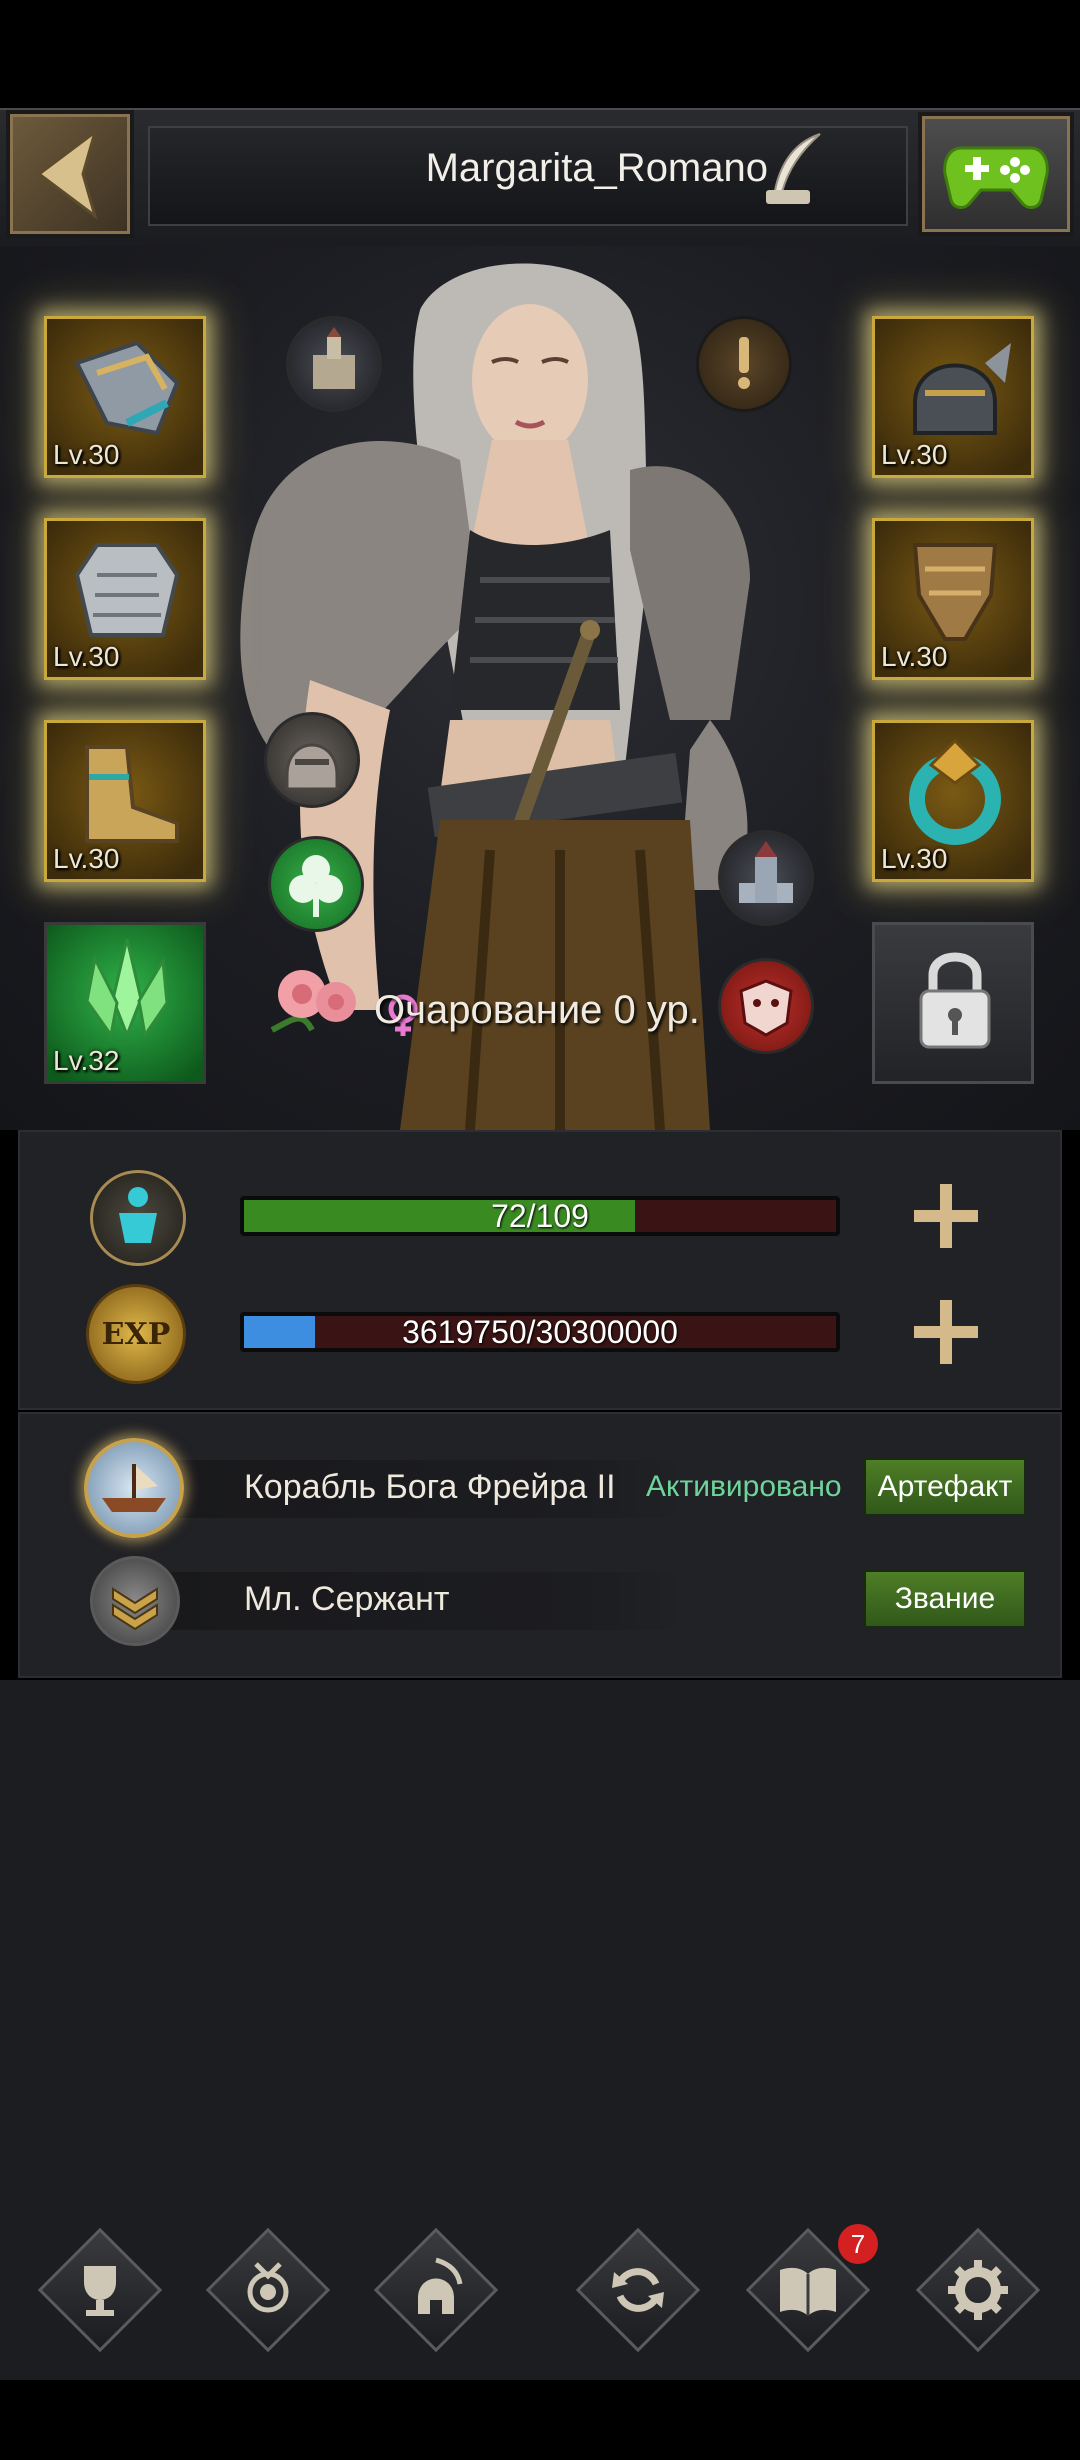 The width and height of the screenshot is (1080, 2460). What do you see at coordinates (955, 1000) in the screenshot?
I see `padlock-icon` at bounding box center [955, 1000].